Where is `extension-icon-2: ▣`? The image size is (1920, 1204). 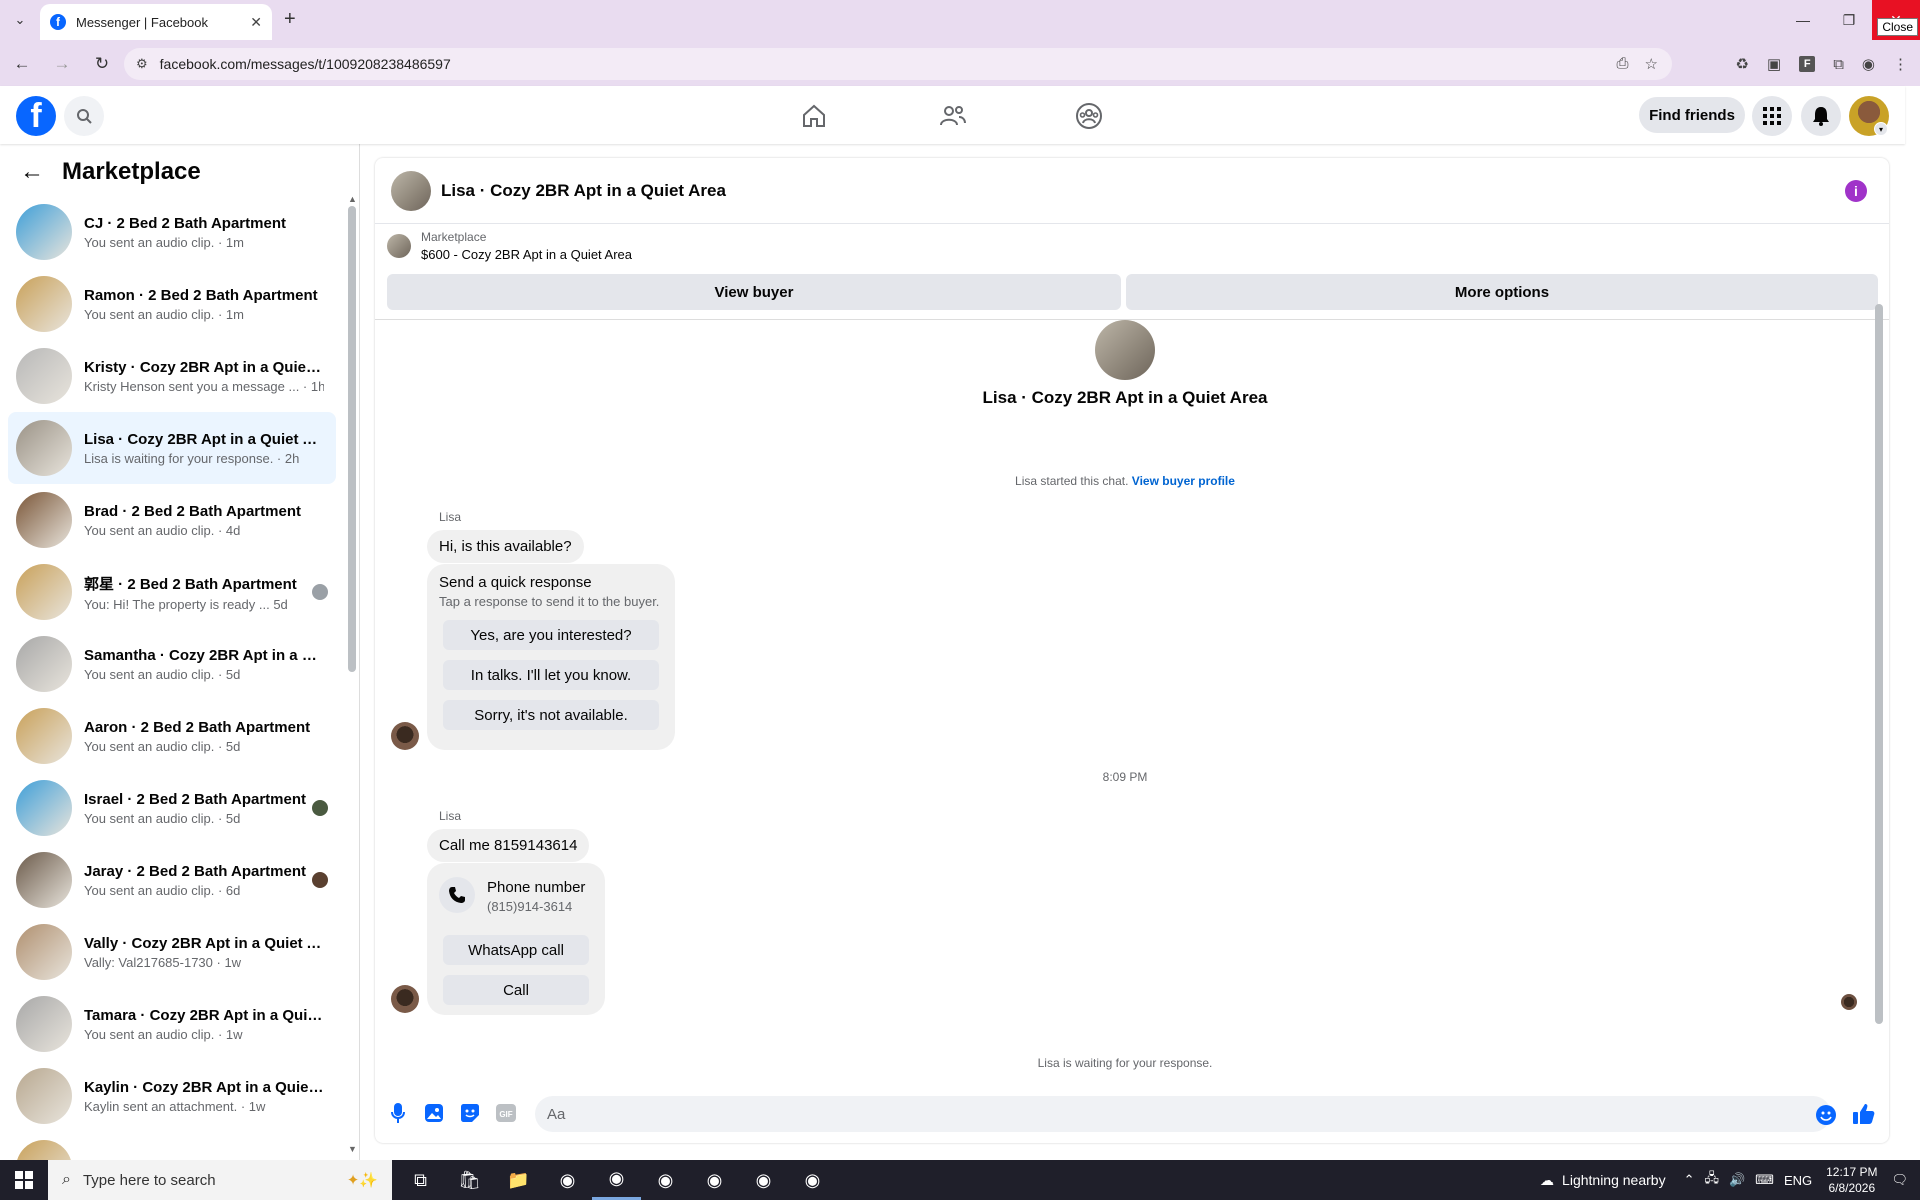 extension-icon-2: ▣ is located at coordinates (1774, 64).